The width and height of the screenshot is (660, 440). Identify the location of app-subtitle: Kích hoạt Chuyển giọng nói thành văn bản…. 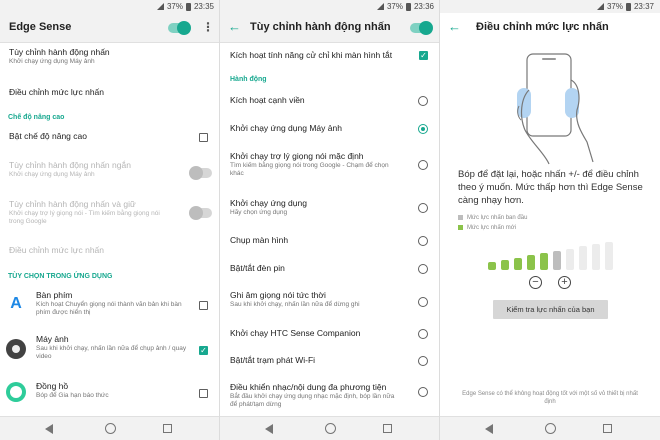
(109, 308).